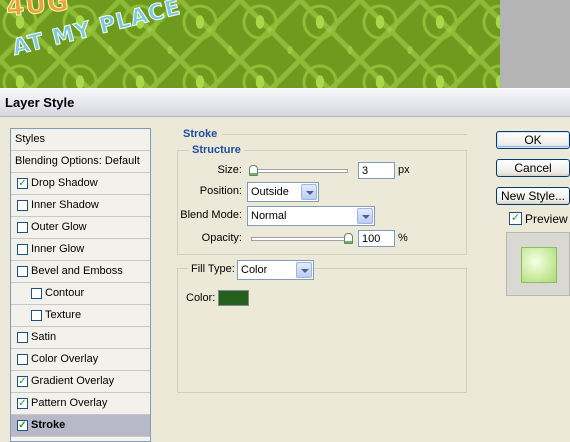 The height and width of the screenshot is (442, 570). I want to click on style-item-label: Inner Glow, so click(58, 249).